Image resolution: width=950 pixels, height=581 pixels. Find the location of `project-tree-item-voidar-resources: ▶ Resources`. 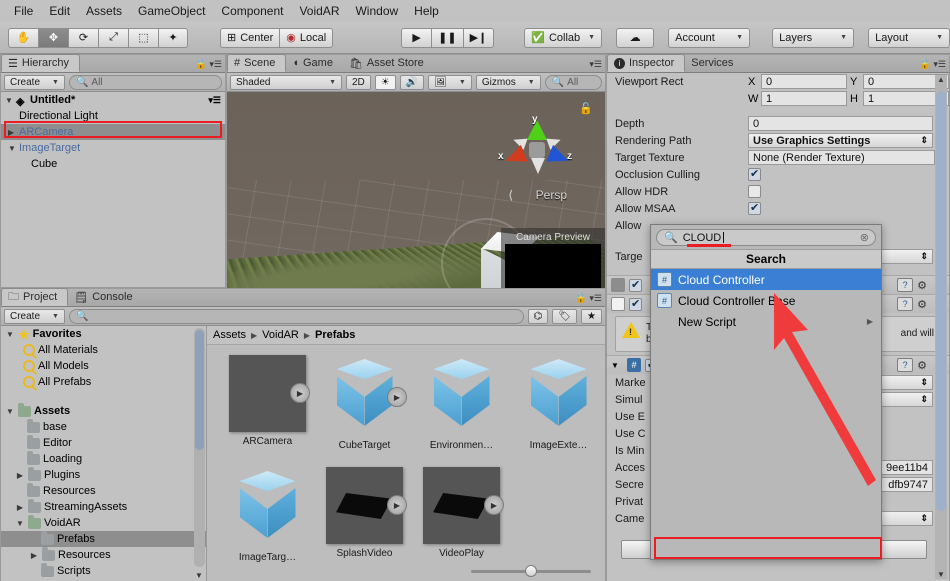

project-tree-item-voidar-resources: ▶ Resources is located at coordinates (103, 554).